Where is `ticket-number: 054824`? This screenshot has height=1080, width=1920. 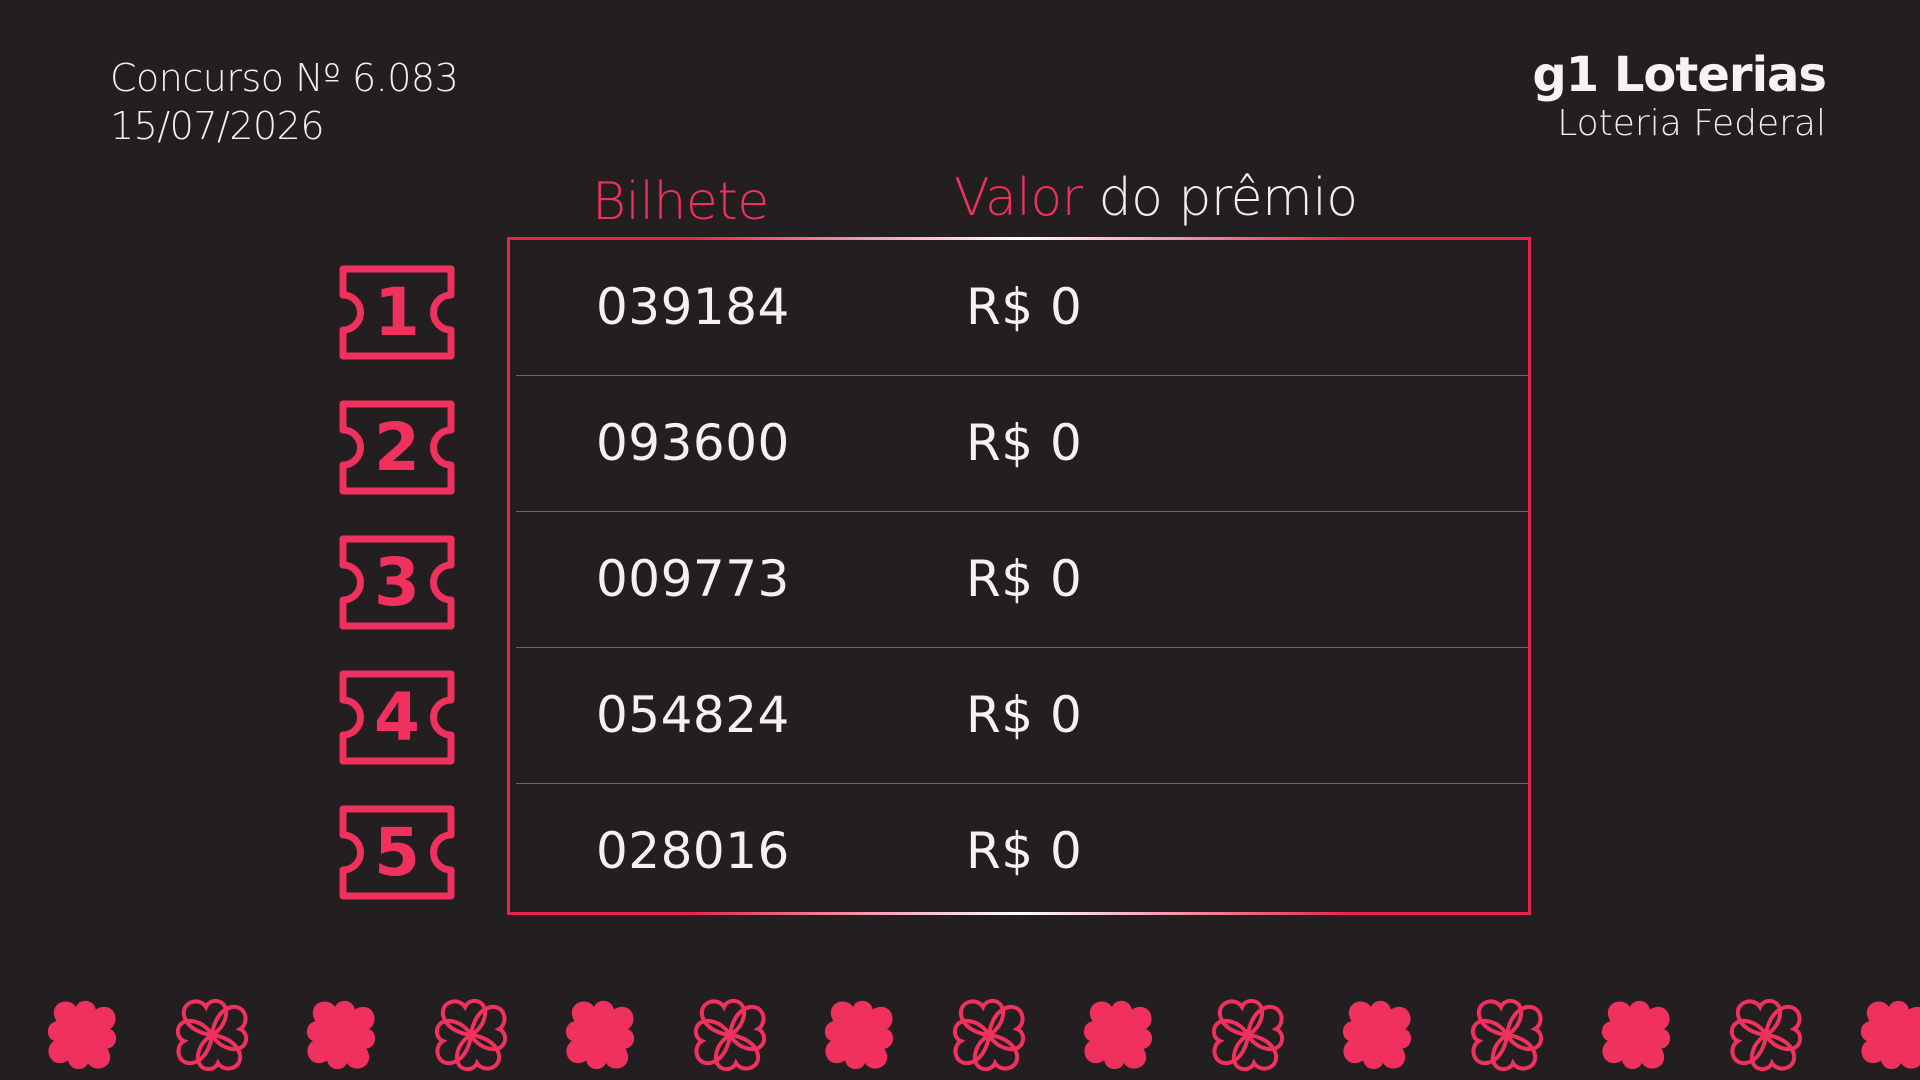 ticket-number: 054824 is located at coordinates (693, 715).